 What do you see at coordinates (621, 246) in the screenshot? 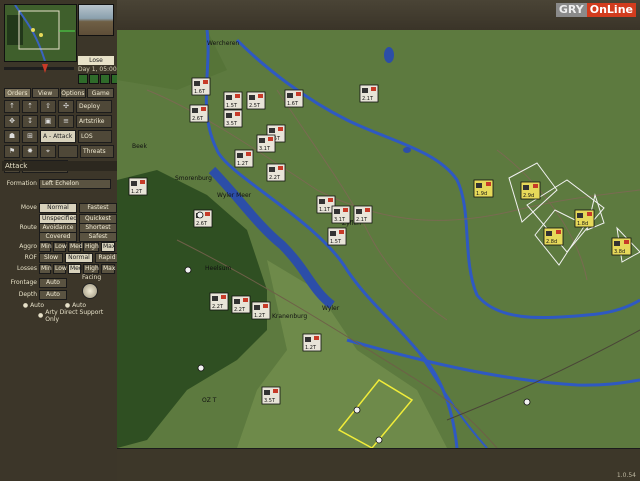
I see `enemy-unit-4: 3.8d` at bounding box center [621, 246].